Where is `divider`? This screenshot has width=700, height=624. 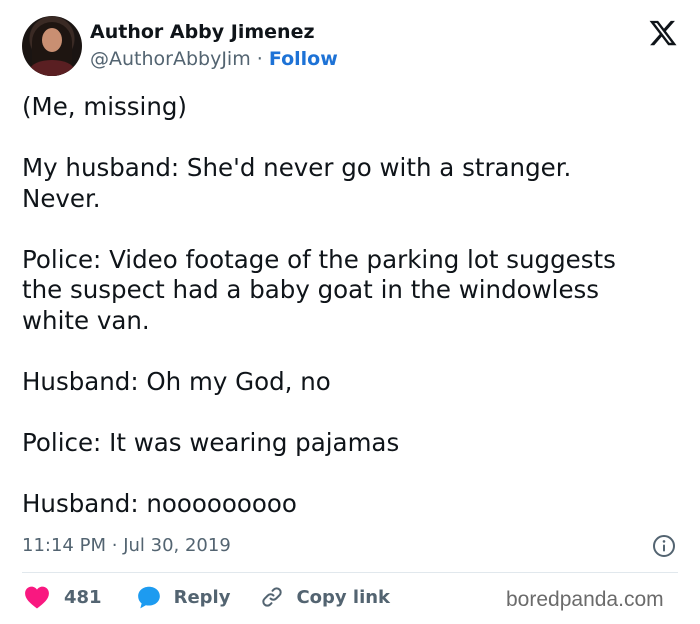 divider is located at coordinates (350, 572).